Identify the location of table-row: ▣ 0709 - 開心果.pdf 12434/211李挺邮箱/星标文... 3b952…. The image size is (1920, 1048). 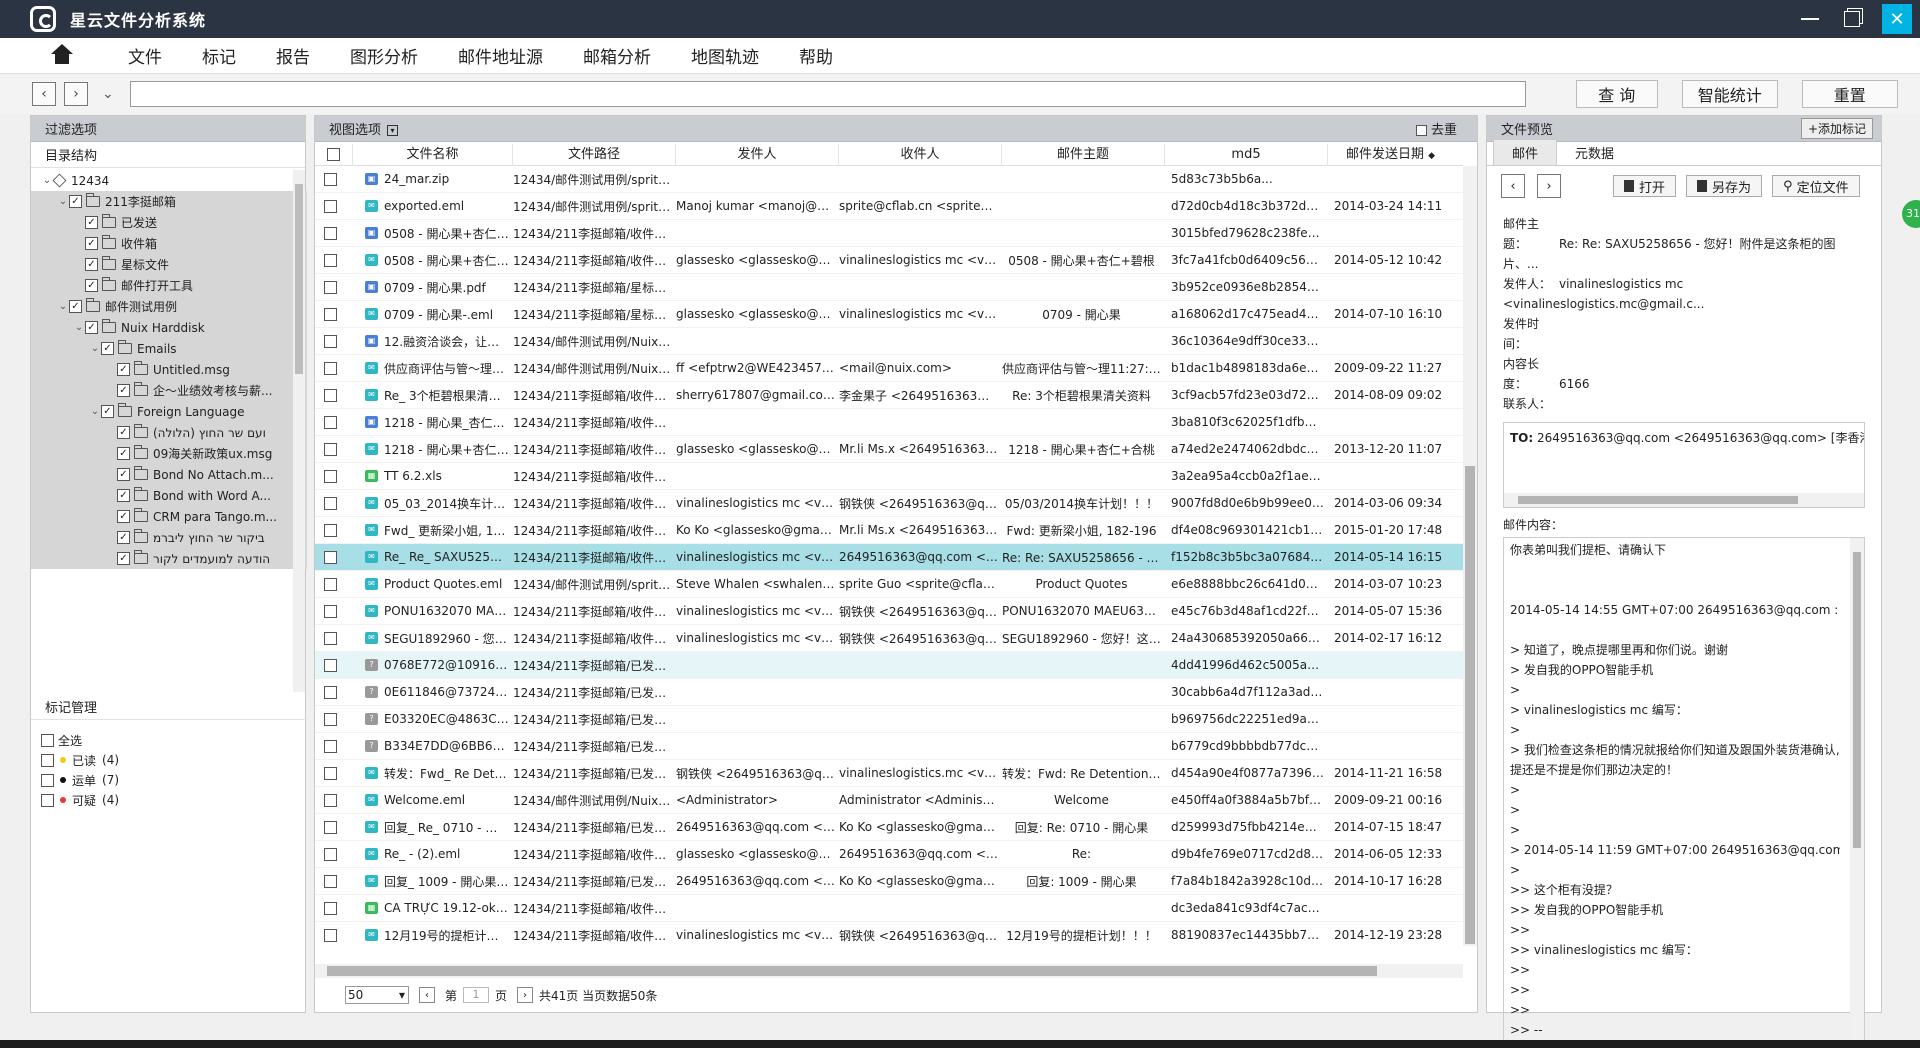
(889, 287).